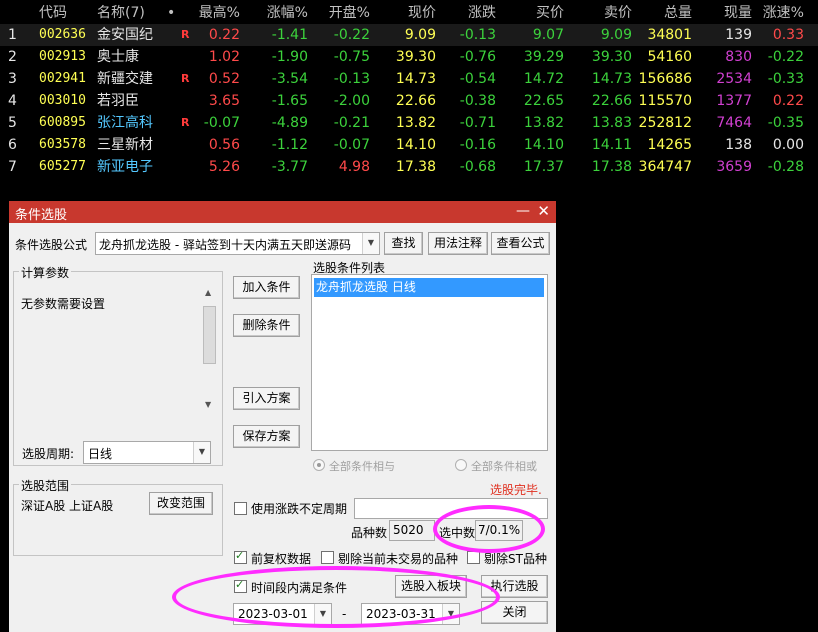  I want to click on high-pct-cell: 5.26, so click(224, 167).